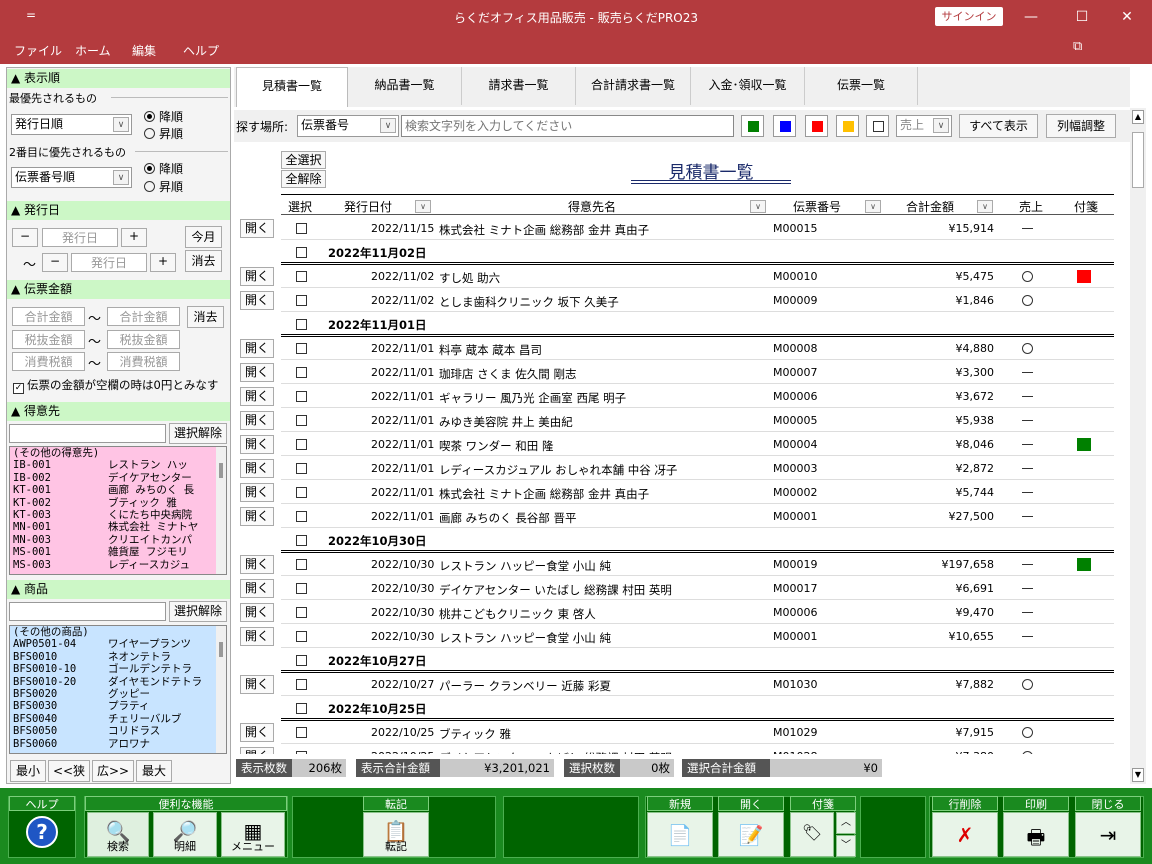 This screenshot has width=1152, height=864. Describe the element at coordinates (1036, 834) in the screenshot. I see `print-button: 🖶` at that location.